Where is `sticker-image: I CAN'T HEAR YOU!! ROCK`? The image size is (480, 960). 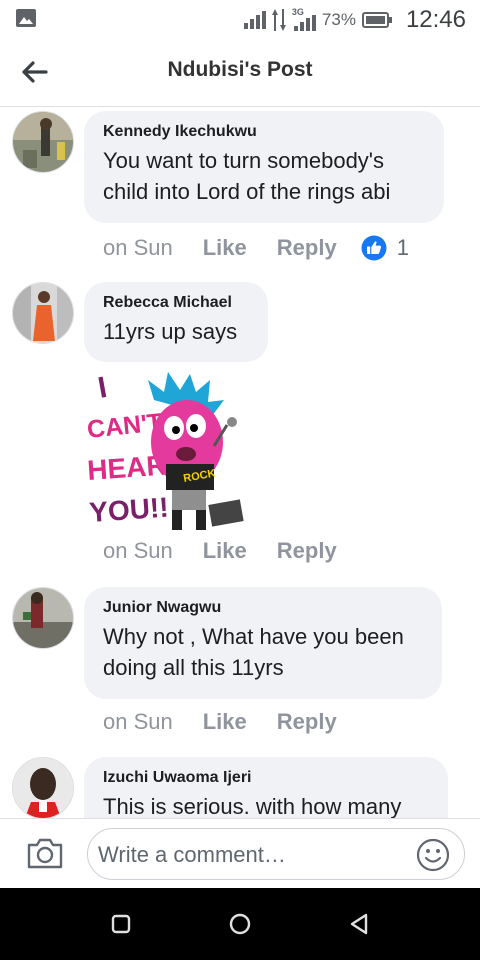
sticker-image: I CAN'T HEAR YOU!! ROCK is located at coordinates (168, 452).